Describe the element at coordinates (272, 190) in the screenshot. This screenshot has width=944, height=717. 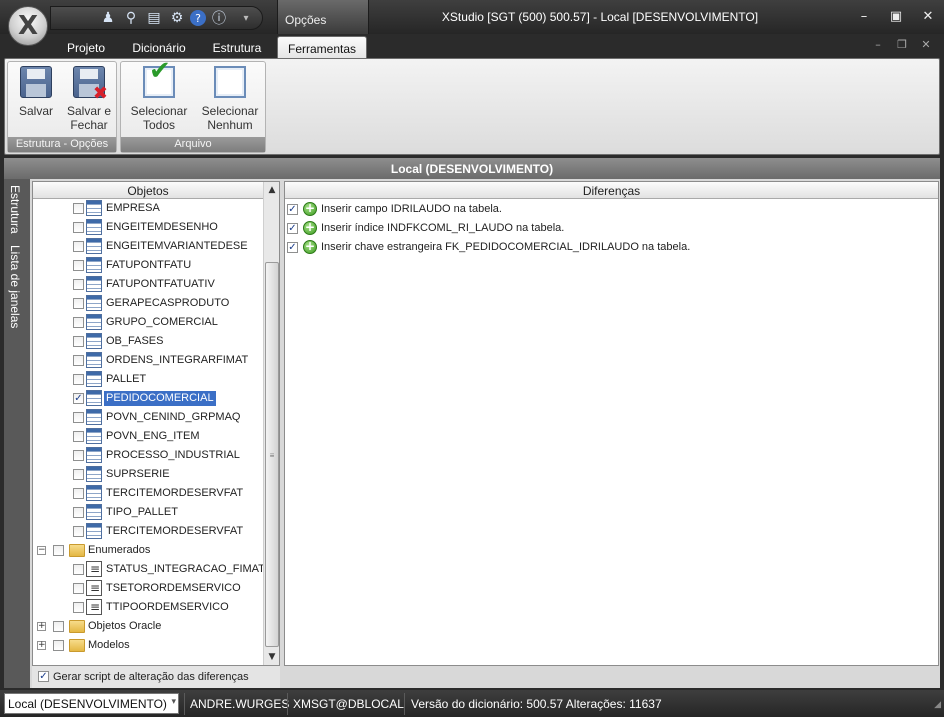
I see `scroll-up-icon: ▲` at that location.